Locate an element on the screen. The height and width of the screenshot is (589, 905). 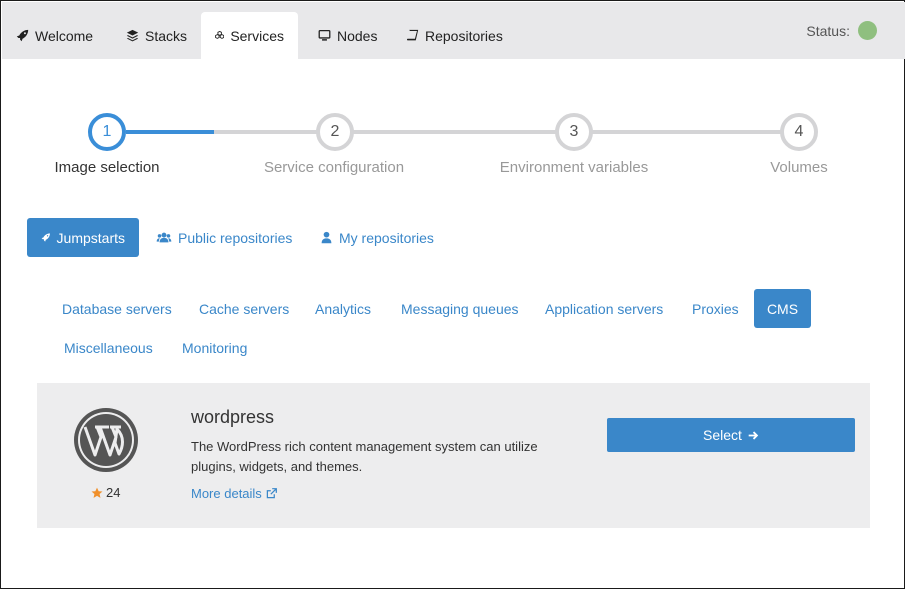
category-cms: CMS is located at coordinates (782, 308).